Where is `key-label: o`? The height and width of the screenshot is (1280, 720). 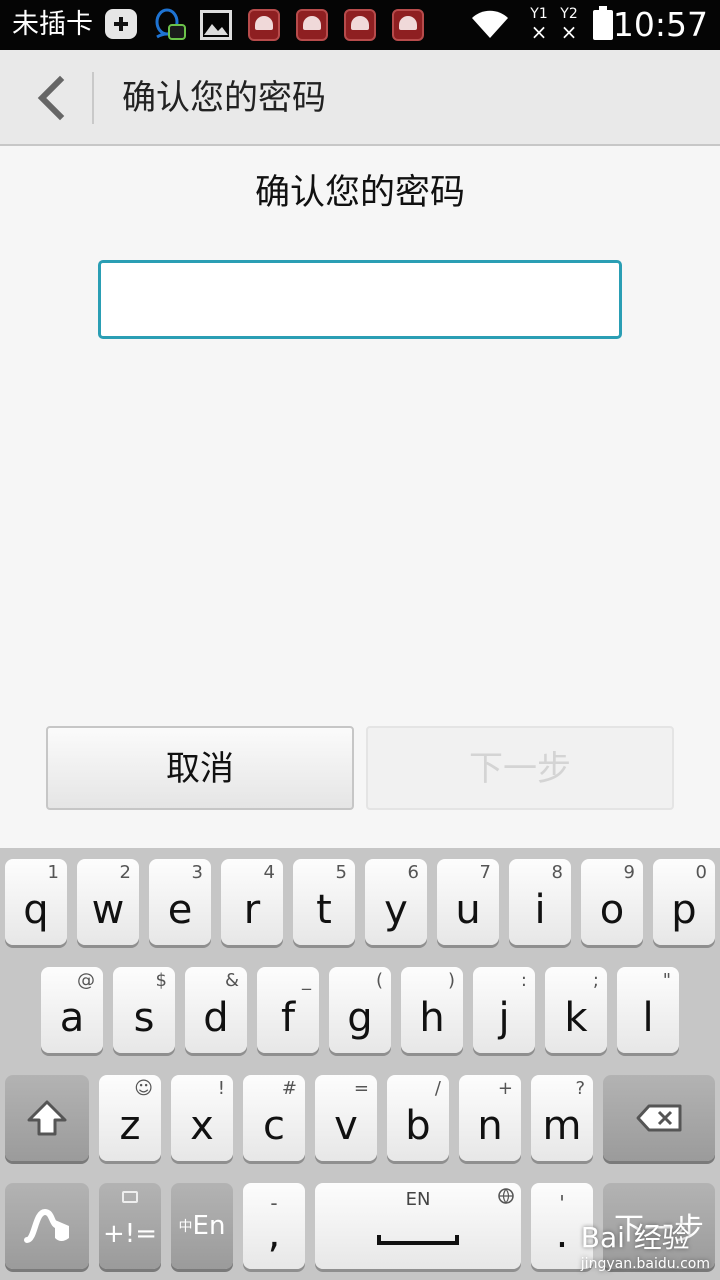
key-label: o is located at coordinates (612, 910).